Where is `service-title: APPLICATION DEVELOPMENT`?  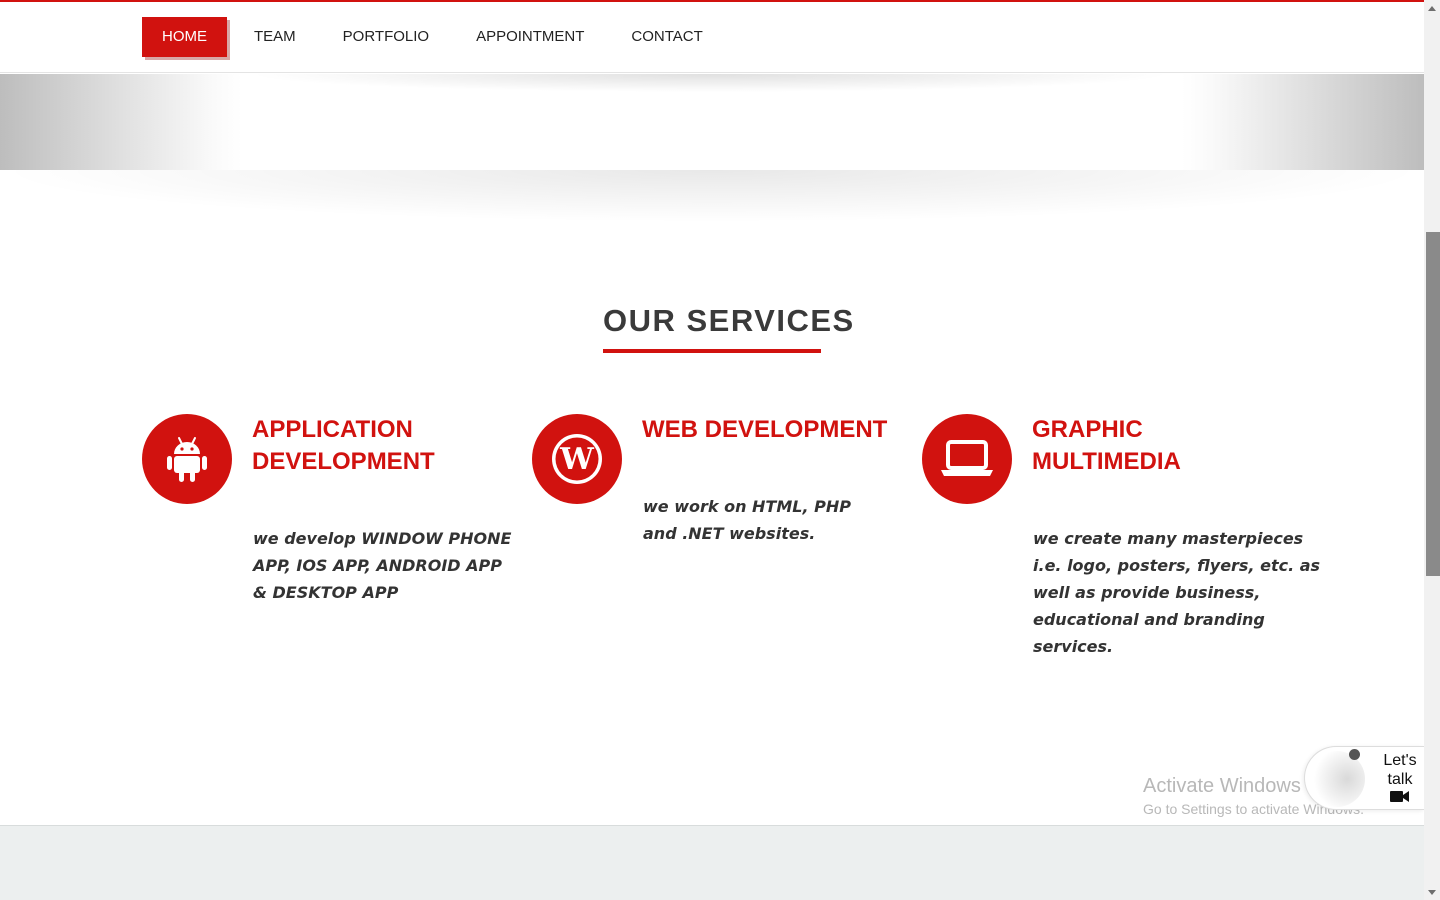 service-title: APPLICATION DEVELOPMENT is located at coordinates (343, 446).